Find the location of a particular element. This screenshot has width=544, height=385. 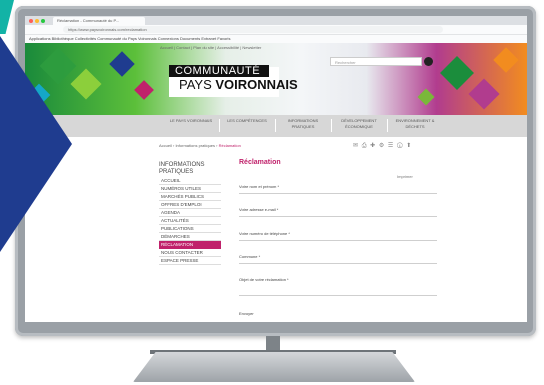

sidebar-item: DÉMARCHES is located at coordinates (190, 237).